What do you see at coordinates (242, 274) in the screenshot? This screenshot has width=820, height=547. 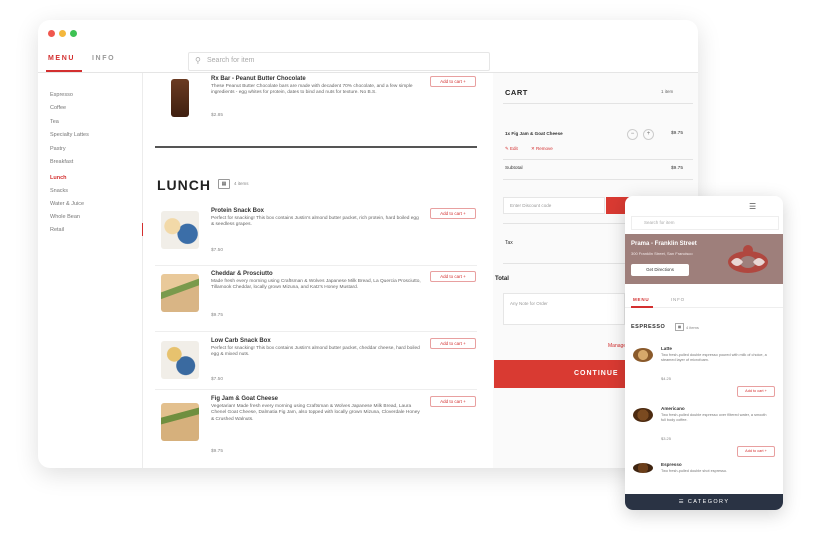 I see `product-name: Cheddar & Prosciutto` at bounding box center [242, 274].